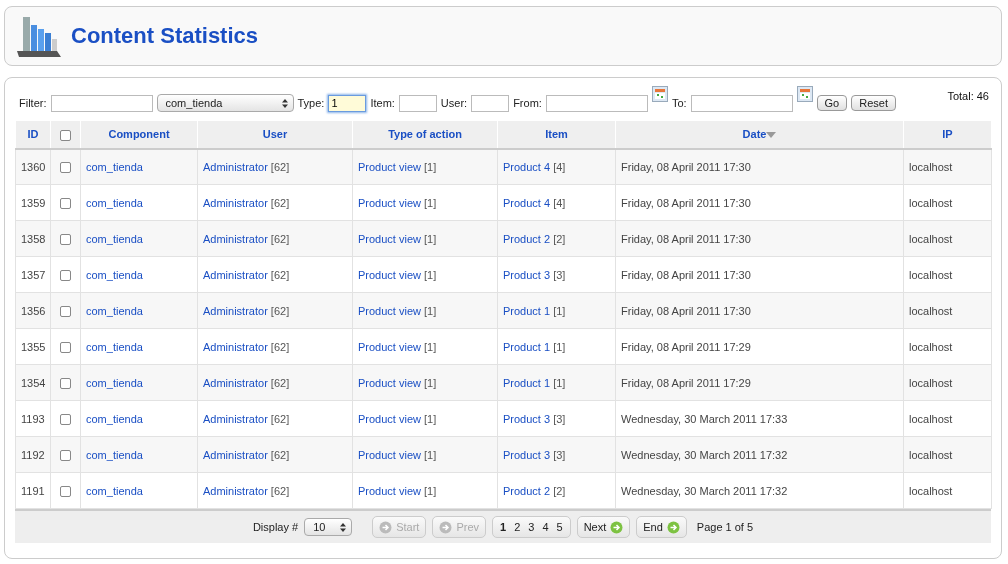  I want to click on user-label: User:, so click(454, 103).